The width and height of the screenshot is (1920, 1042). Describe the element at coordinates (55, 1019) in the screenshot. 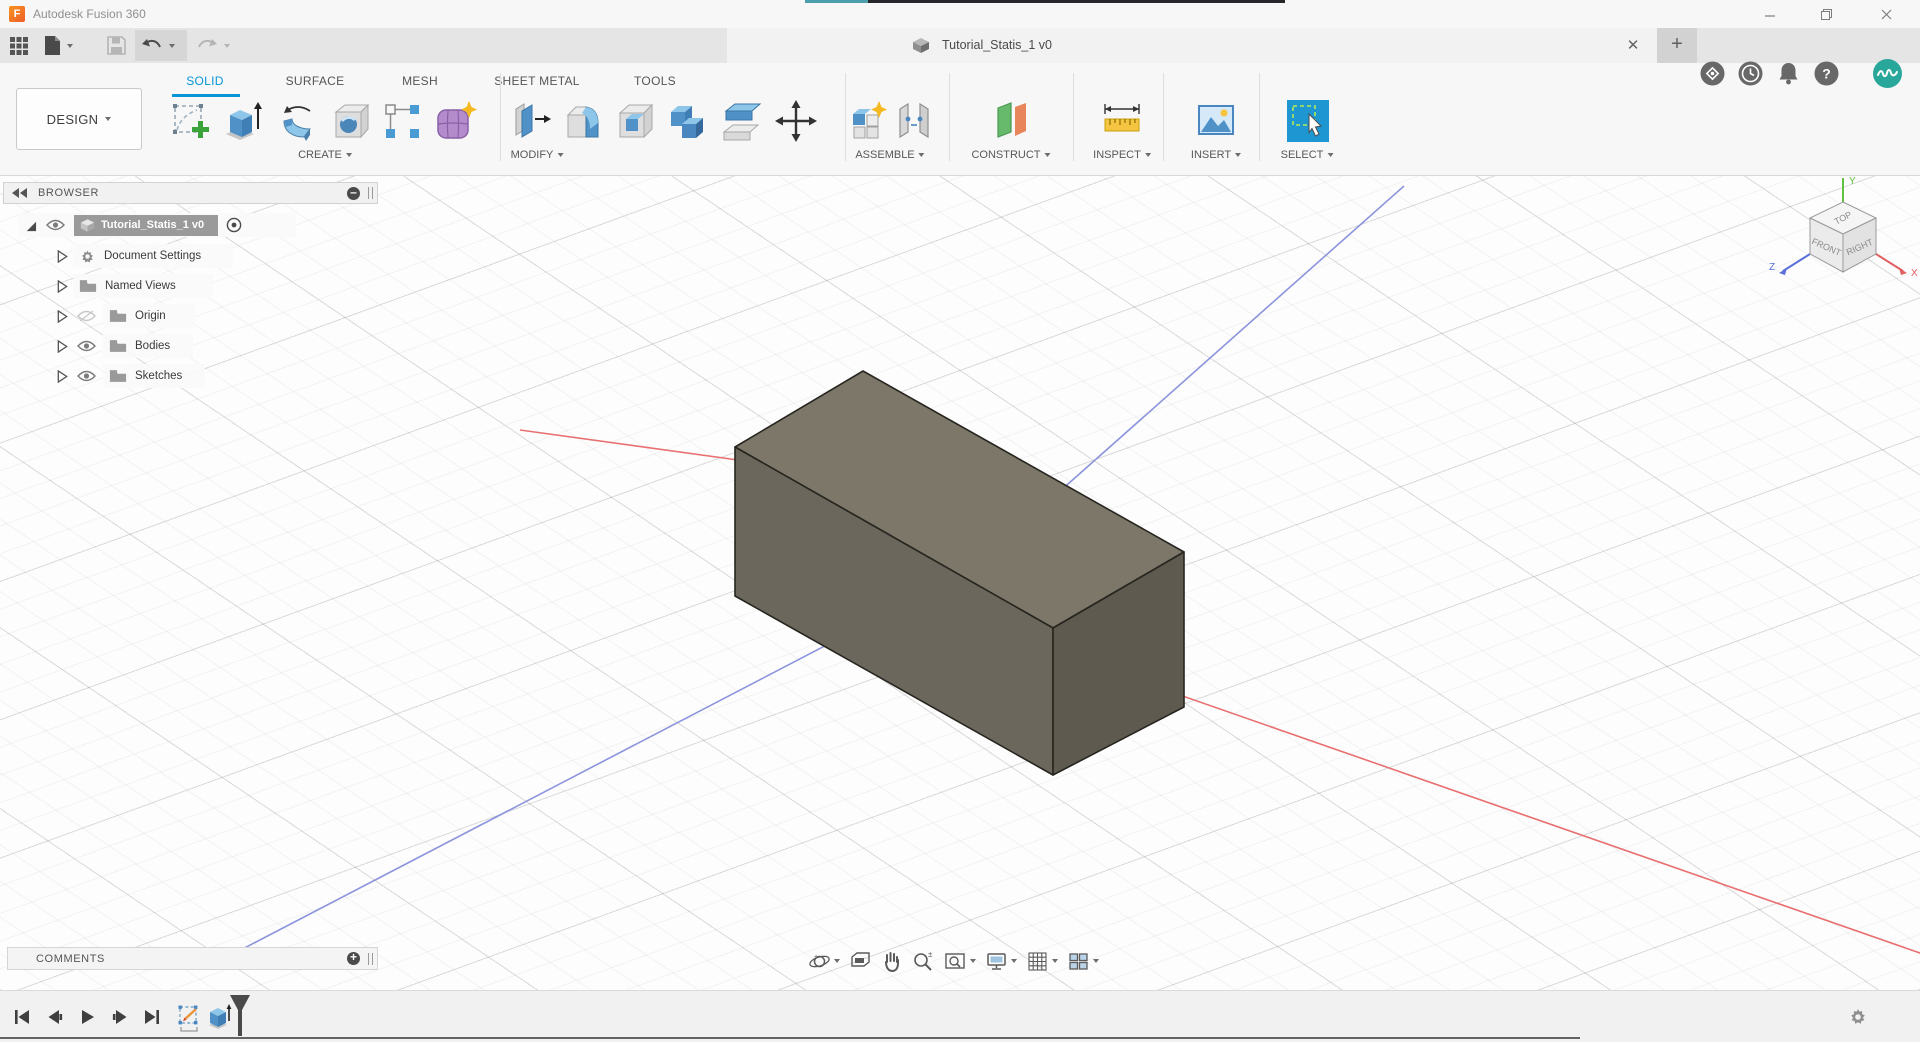

I see `step-back-button` at that location.